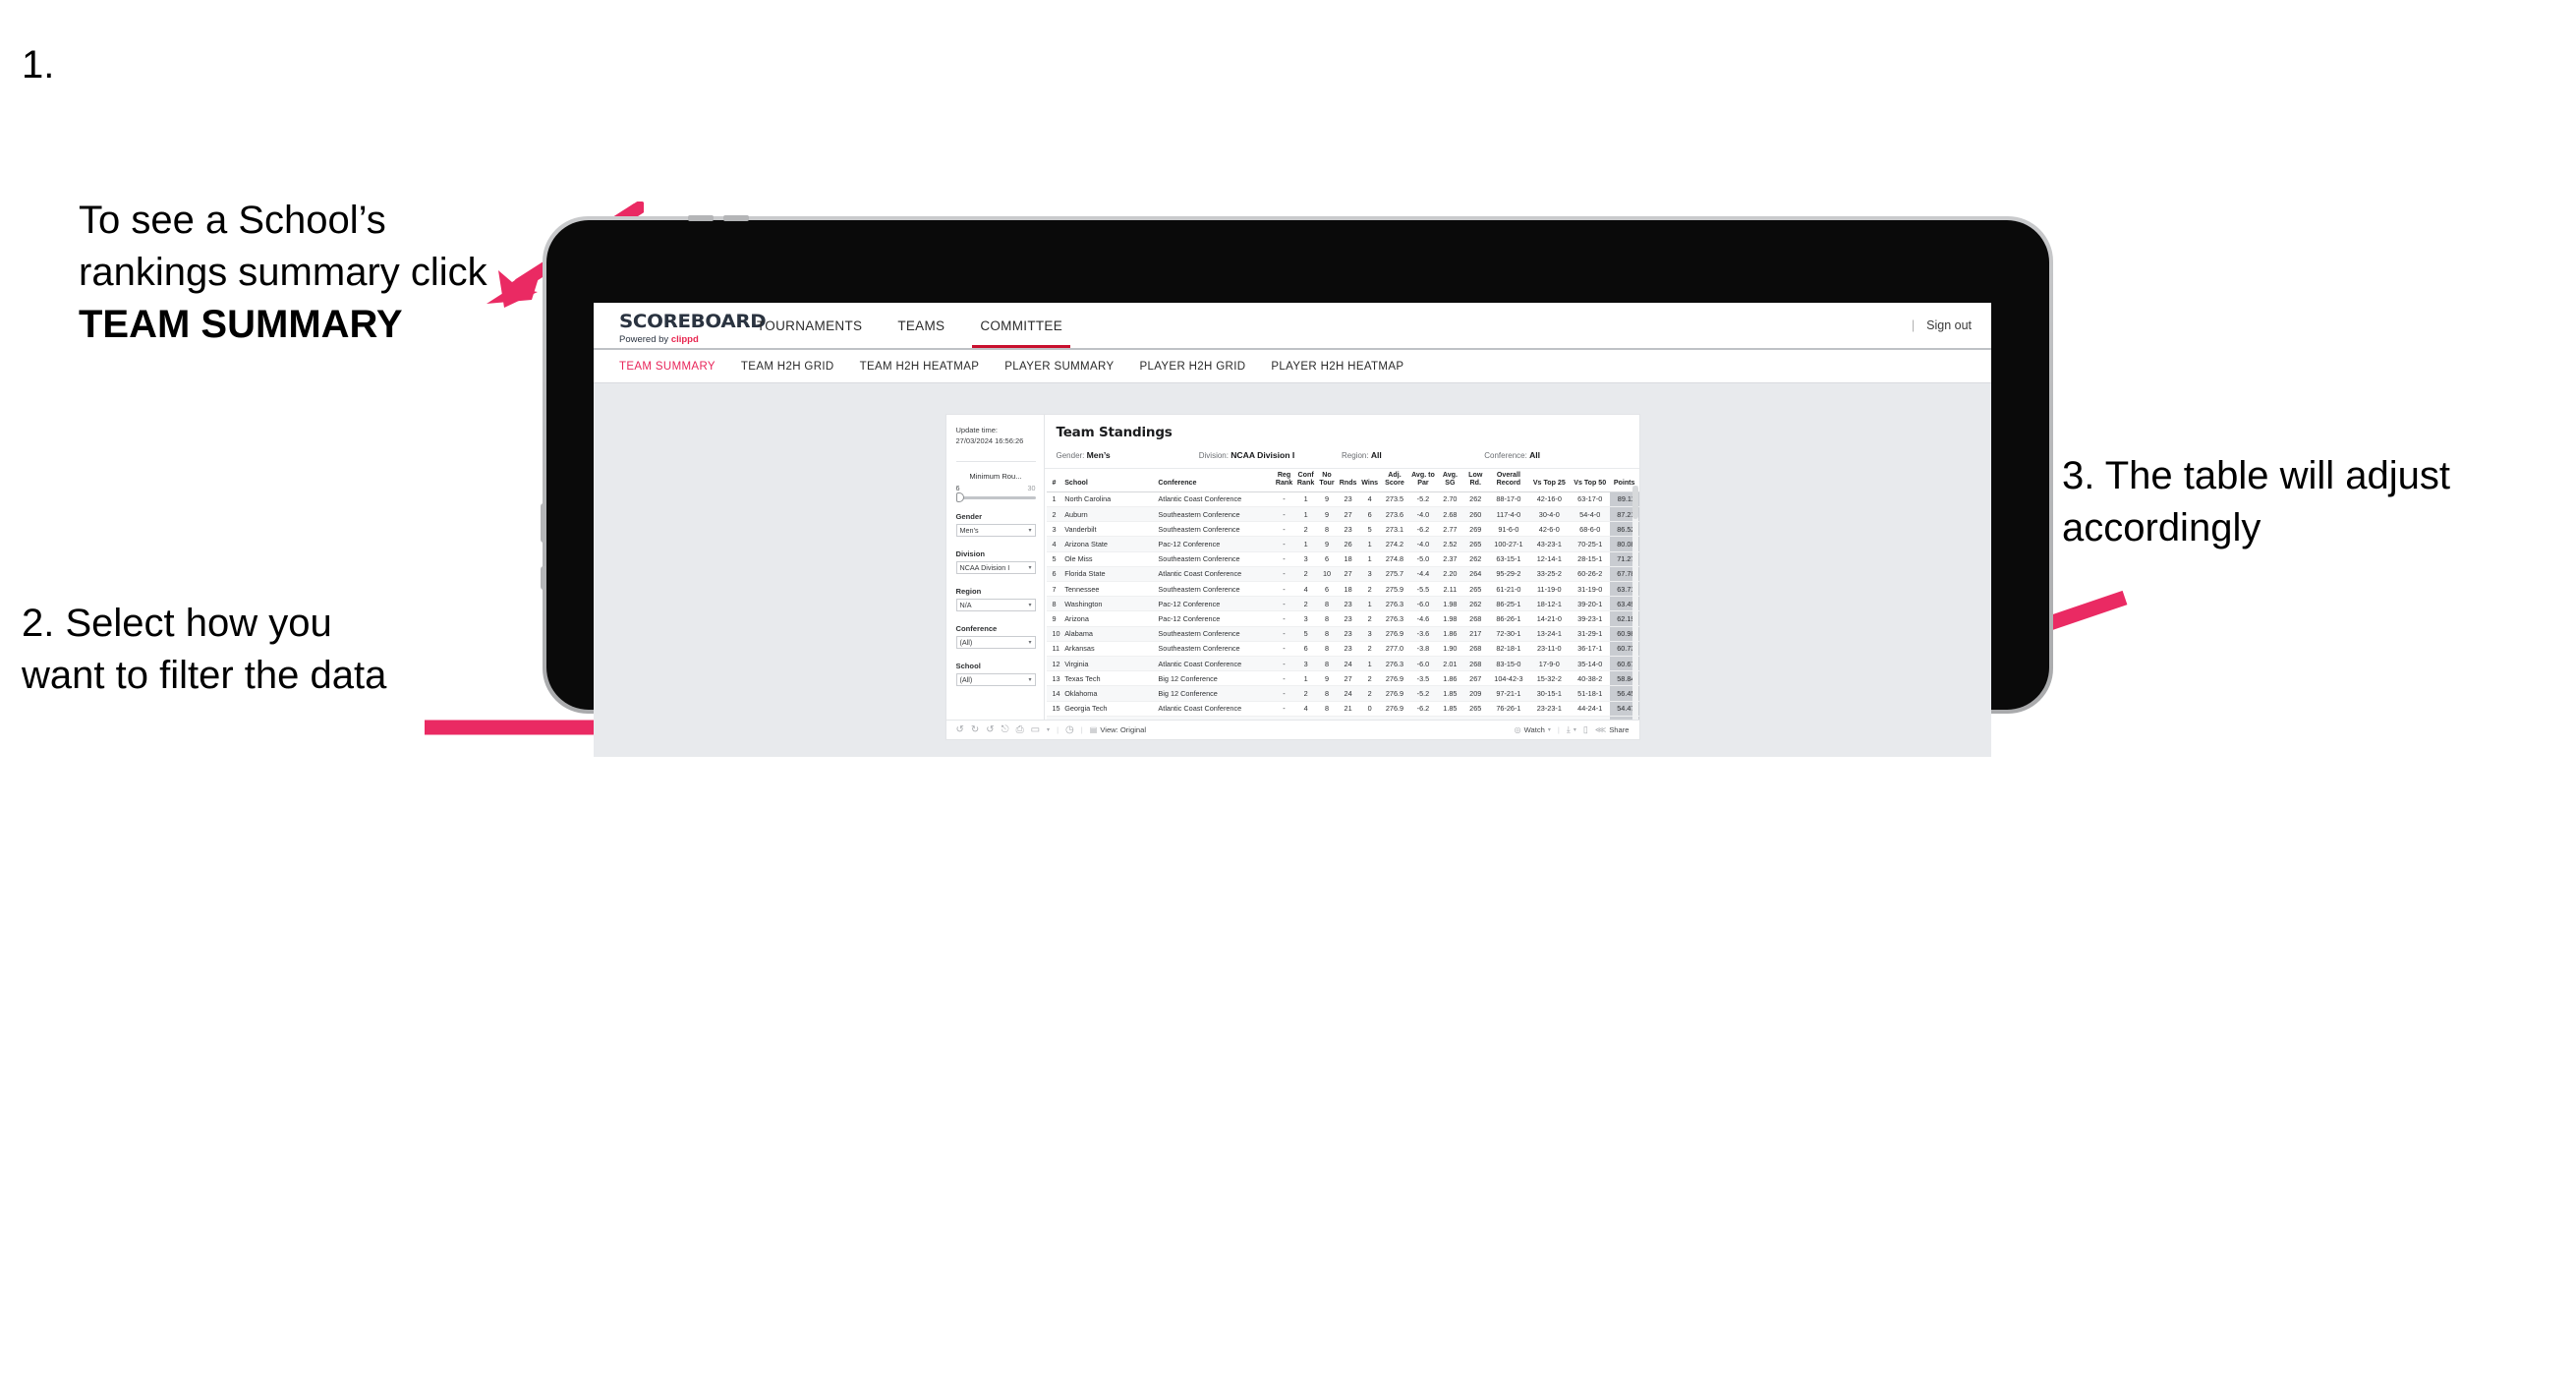 The height and width of the screenshot is (1386, 2576). What do you see at coordinates (957, 487) in the screenshot?
I see `slider-min-value: 6` at bounding box center [957, 487].